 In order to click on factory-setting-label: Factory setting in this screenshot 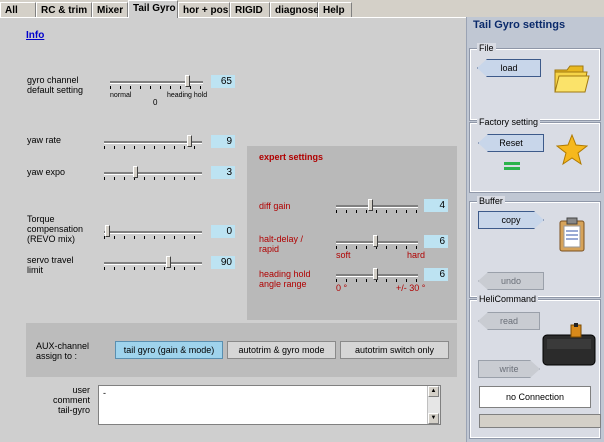, I will do `click(509, 122)`.